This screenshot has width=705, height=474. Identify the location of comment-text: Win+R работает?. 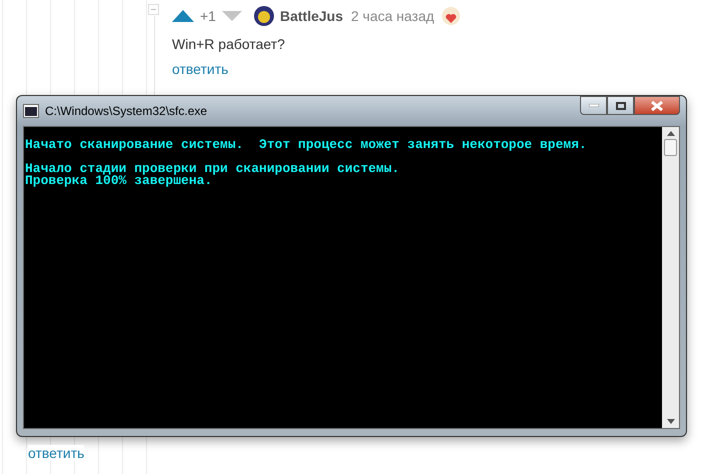
(229, 44).